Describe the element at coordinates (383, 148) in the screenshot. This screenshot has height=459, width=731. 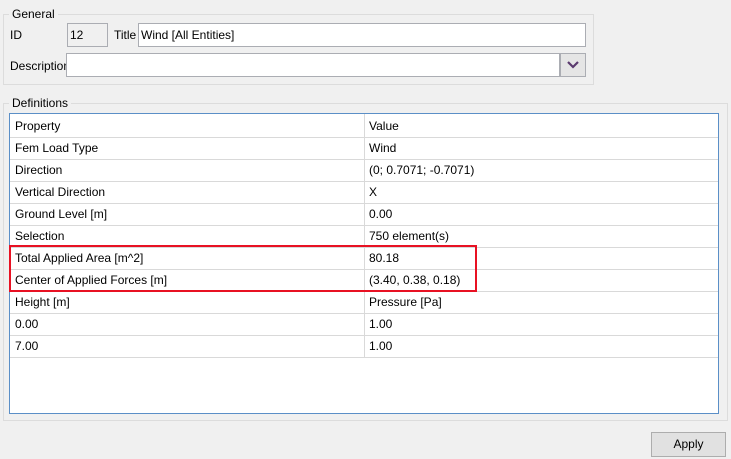
I see `cell-value: Wind` at that location.